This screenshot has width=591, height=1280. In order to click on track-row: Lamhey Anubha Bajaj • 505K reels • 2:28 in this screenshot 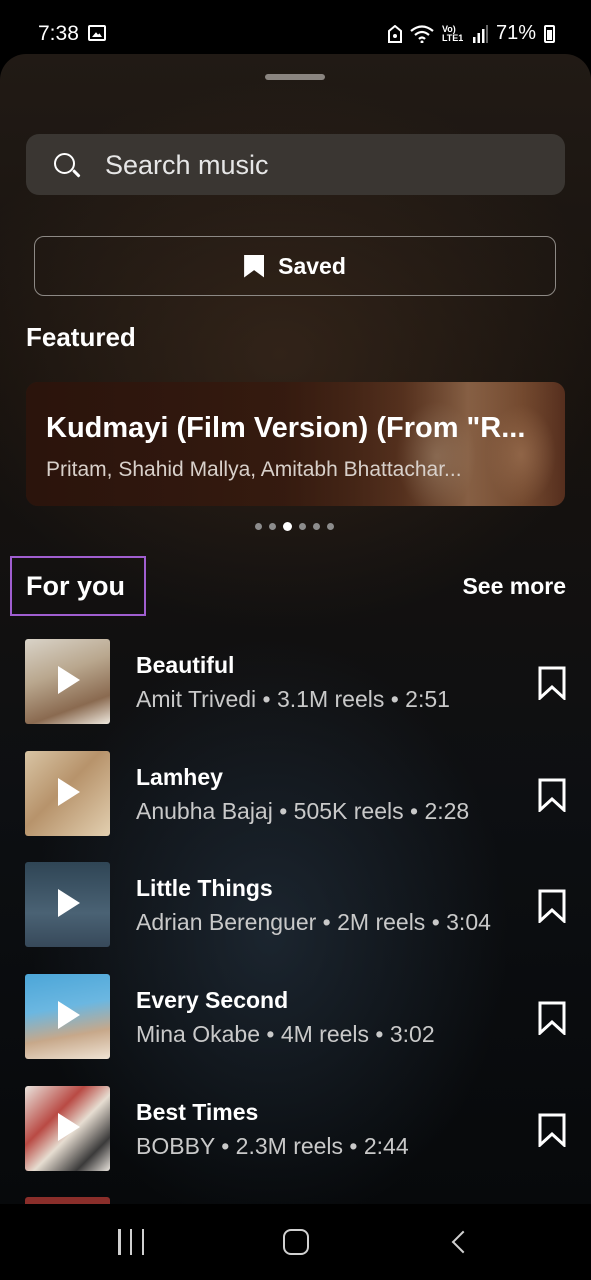, I will do `click(295, 801)`.